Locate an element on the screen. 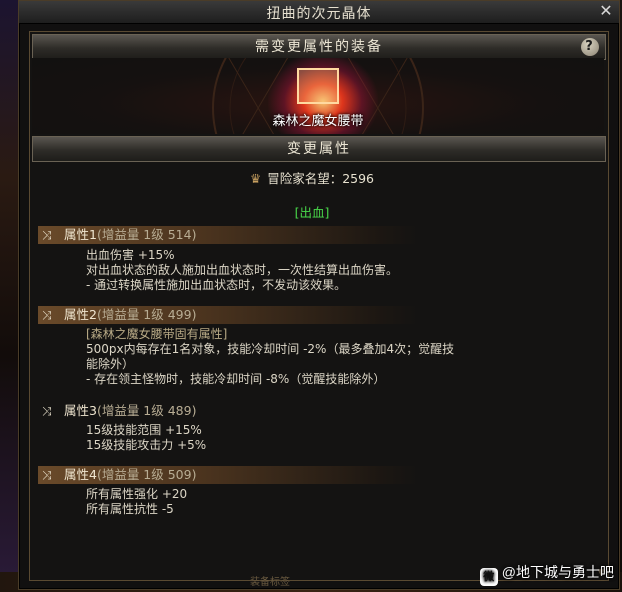 This screenshot has height=592, width=622. change-banner: 变更属性 is located at coordinates (319, 149).